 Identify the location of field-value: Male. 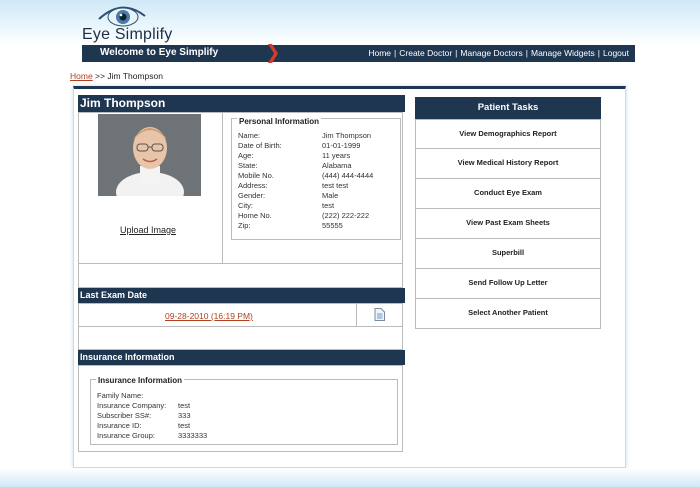
(330, 195).